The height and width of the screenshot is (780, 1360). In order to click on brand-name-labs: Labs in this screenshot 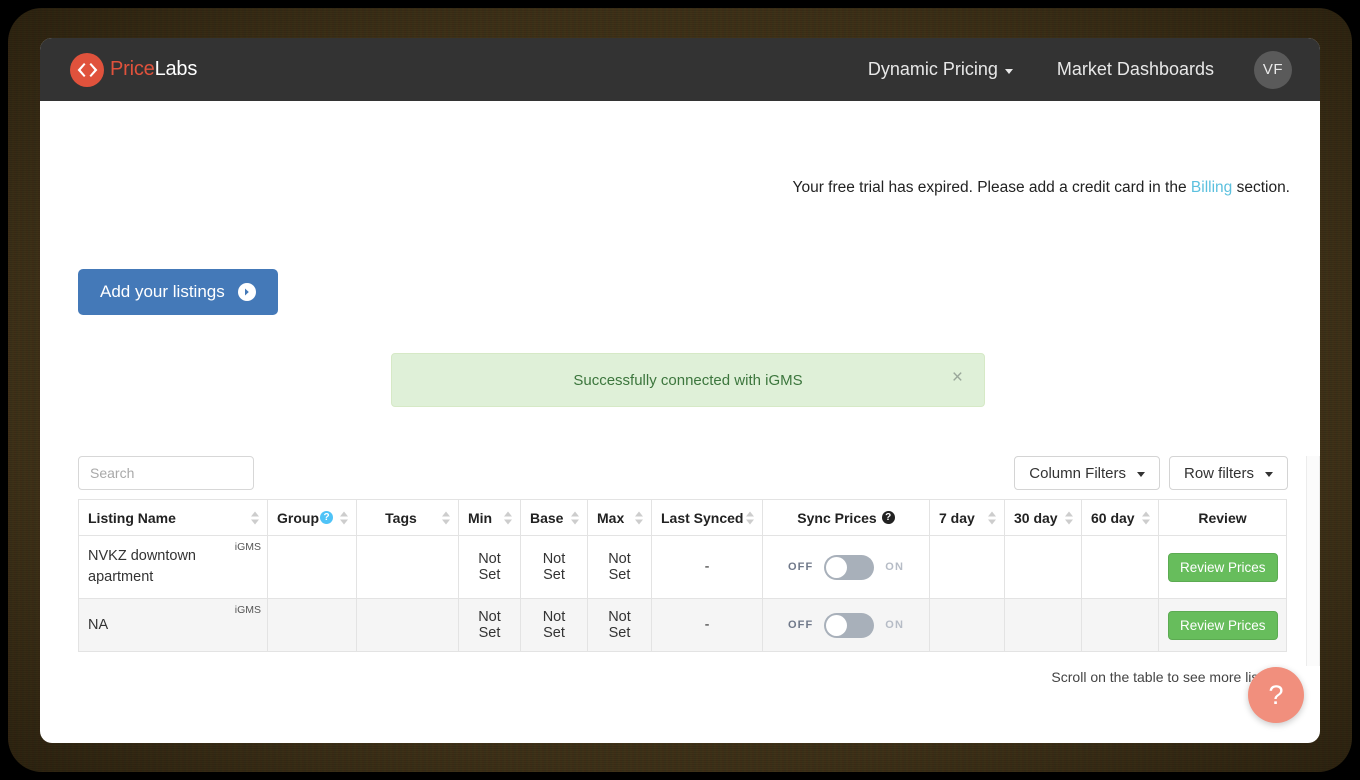, I will do `click(176, 69)`.